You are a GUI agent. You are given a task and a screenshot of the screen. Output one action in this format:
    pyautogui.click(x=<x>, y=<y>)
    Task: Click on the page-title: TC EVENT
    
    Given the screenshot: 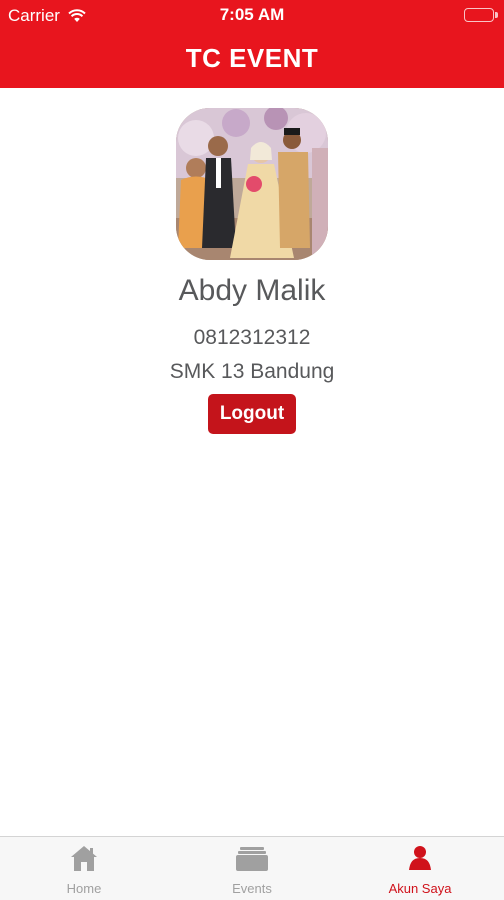 What is the action you would take?
    pyautogui.click(x=252, y=58)
    